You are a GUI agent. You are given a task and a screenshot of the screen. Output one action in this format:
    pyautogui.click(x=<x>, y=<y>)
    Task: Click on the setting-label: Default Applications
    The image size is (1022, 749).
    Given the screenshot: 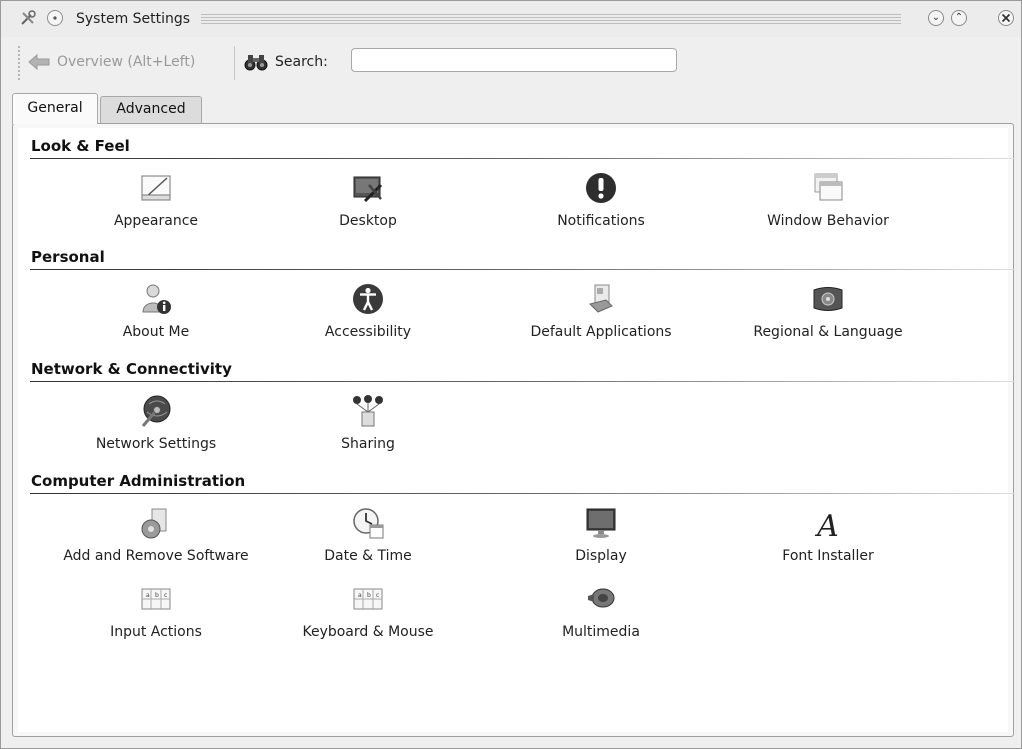 What is the action you would take?
    pyautogui.click(x=601, y=332)
    